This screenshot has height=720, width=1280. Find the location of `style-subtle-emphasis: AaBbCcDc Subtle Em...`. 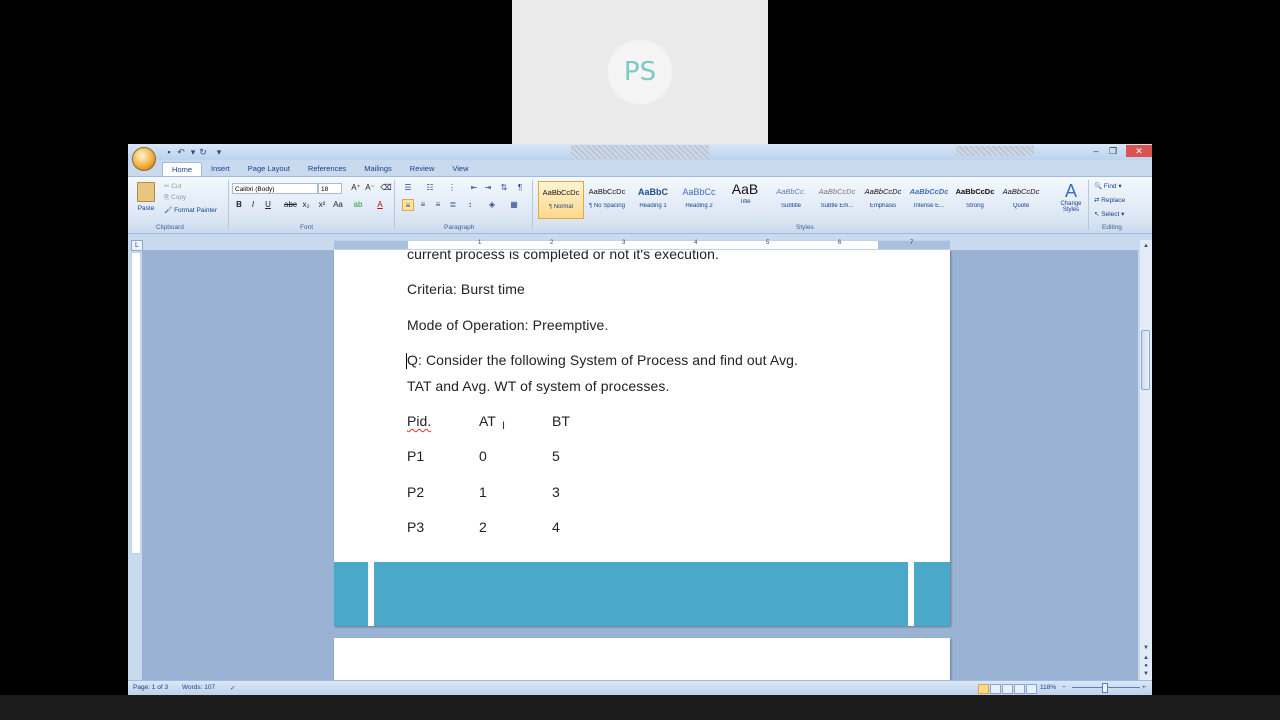

style-subtle-emphasis: AaBbCcDc Subtle Em... is located at coordinates (837, 200).